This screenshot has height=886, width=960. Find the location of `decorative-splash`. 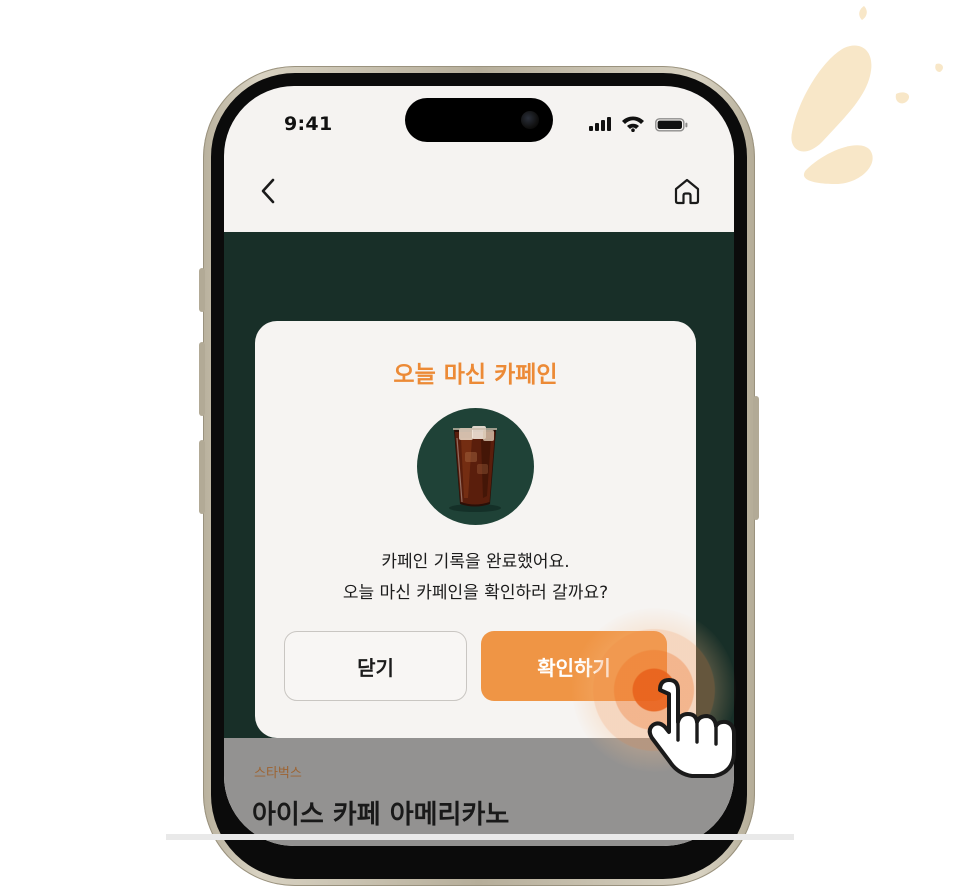

decorative-splash is located at coordinates (867, 95).